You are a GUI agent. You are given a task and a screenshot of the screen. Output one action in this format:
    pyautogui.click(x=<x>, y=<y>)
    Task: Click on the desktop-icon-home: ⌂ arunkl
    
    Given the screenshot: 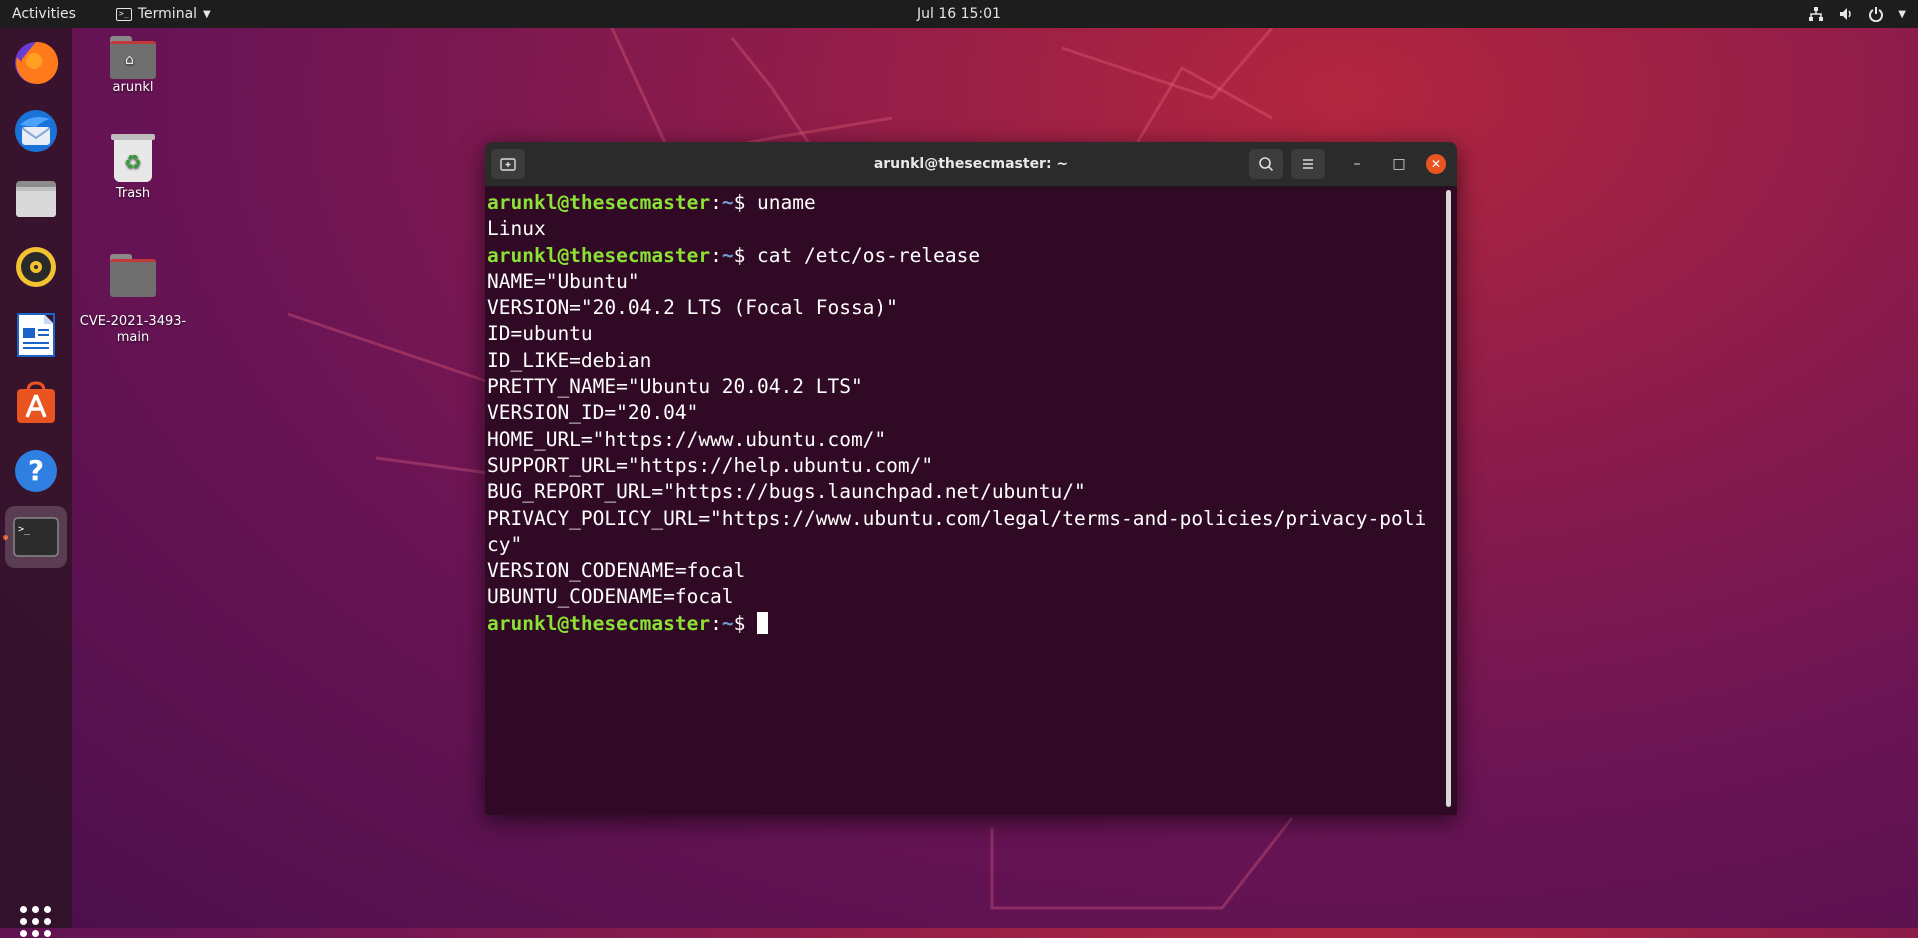 What is the action you would take?
    pyautogui.click(x=133, y=65)
    